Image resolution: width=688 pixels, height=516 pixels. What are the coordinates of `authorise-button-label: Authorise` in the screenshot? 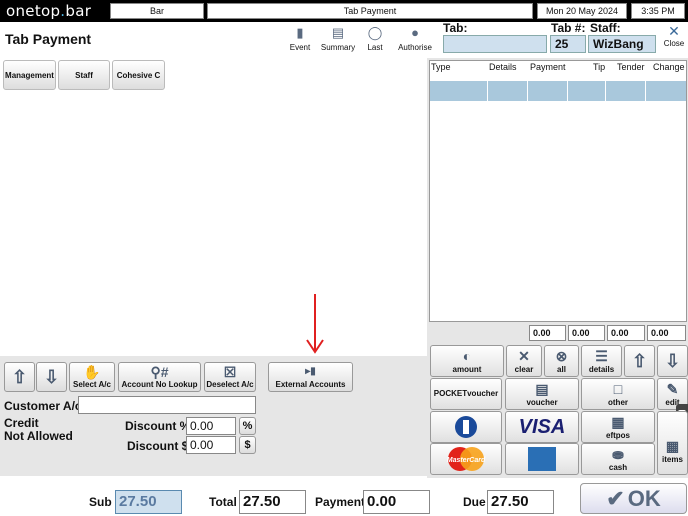 It's located at (415, 47).